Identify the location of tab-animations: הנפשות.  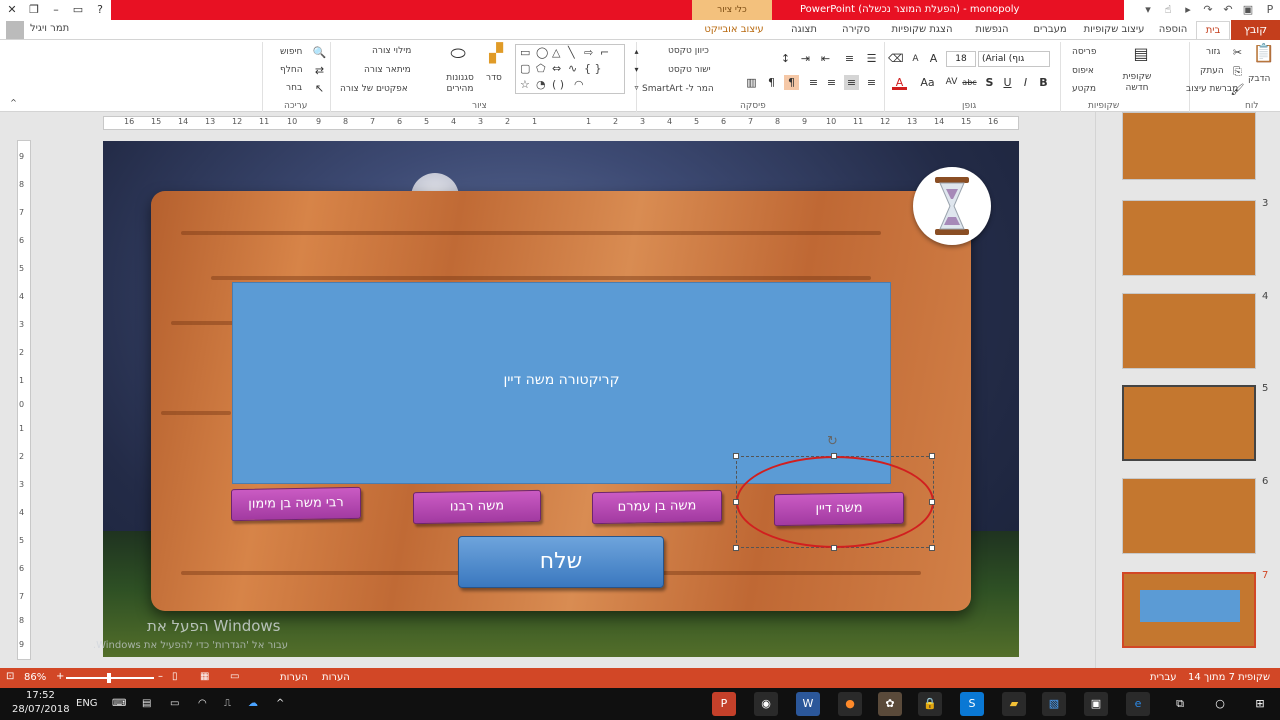
(992, 30).